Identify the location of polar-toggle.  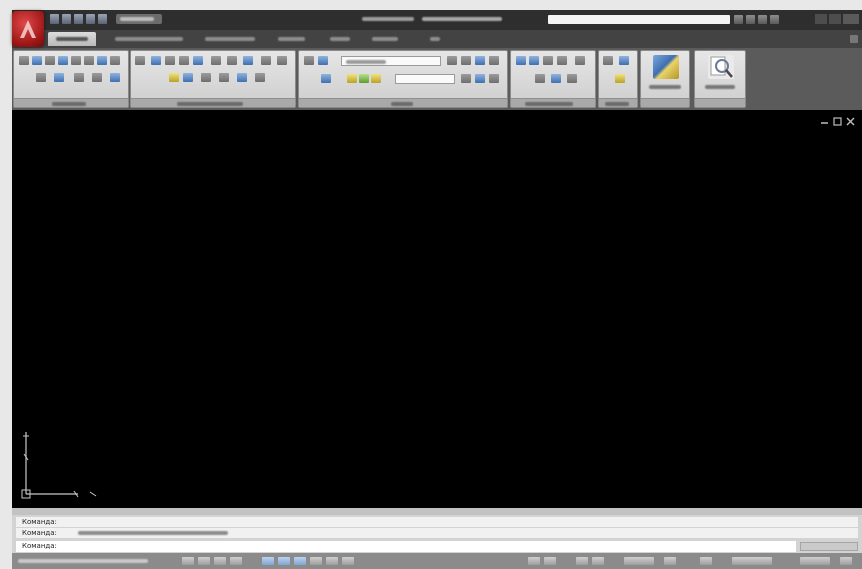
(236, 561).